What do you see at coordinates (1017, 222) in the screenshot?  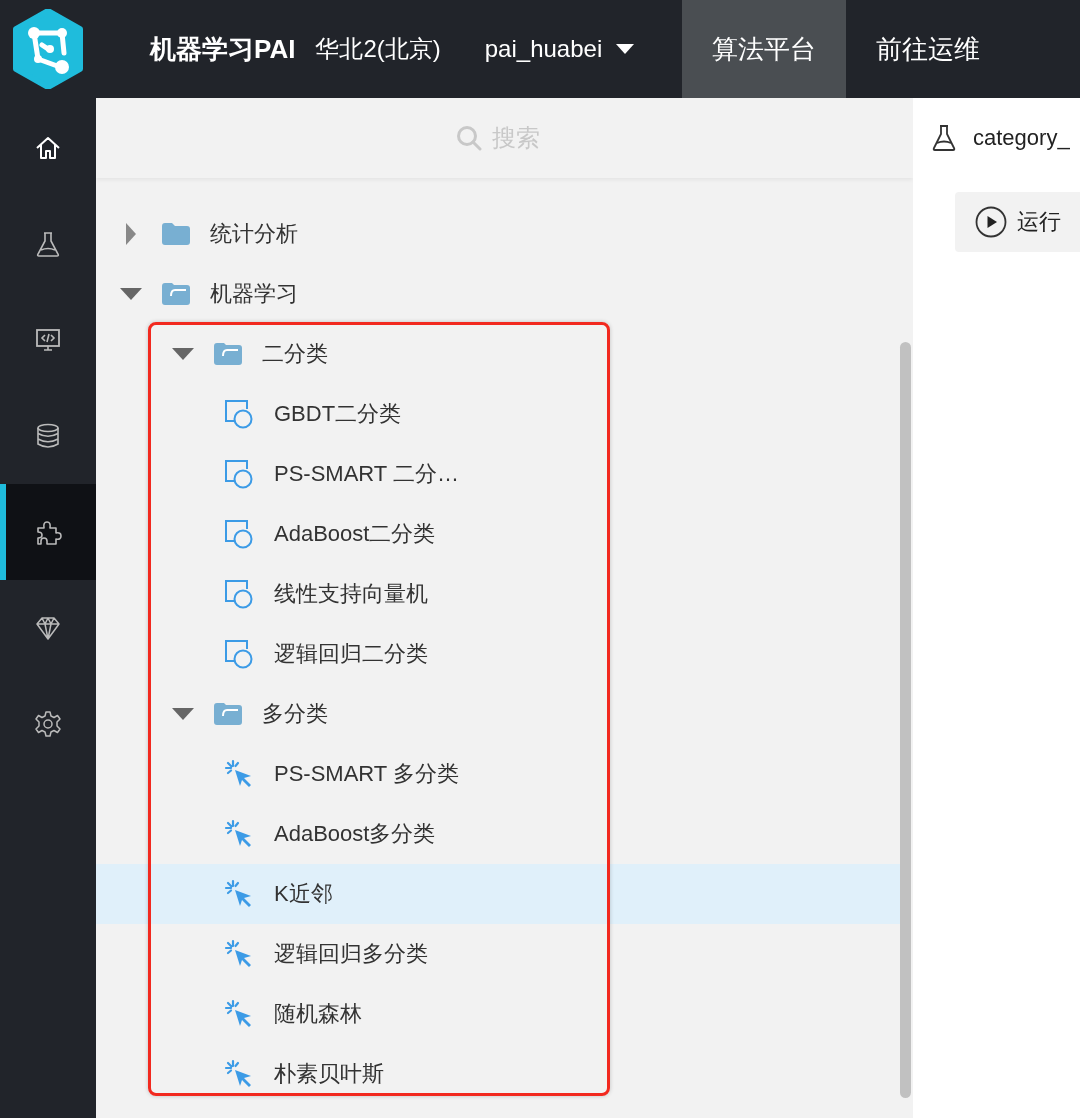 I see `run-button: 运行` at bounding box center [1017, 222].